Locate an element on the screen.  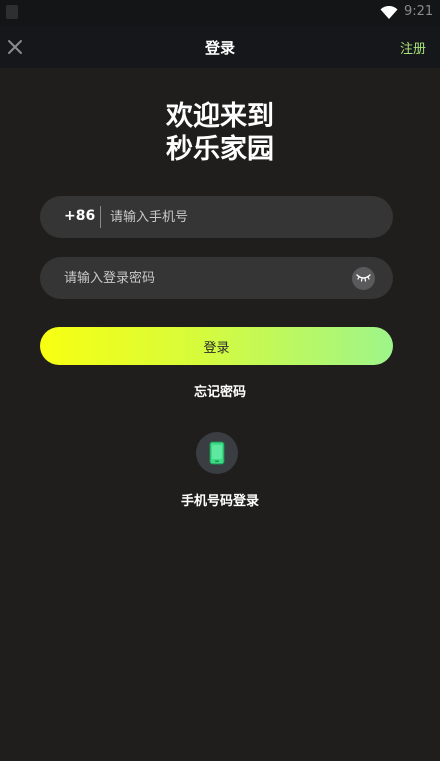
welcome-heading: 欢迎来到 秒乐家园 is located at coordinates (220, 133).